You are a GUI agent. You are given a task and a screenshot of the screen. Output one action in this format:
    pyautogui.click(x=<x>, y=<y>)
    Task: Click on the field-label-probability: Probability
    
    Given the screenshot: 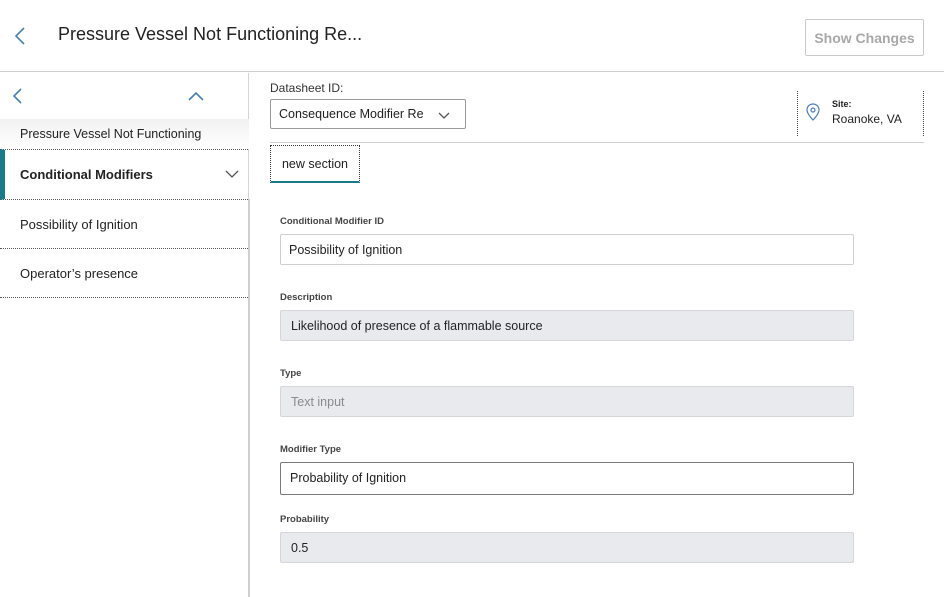 What is the action you would take?
    pyautogui.click(x=305, y=519)
    